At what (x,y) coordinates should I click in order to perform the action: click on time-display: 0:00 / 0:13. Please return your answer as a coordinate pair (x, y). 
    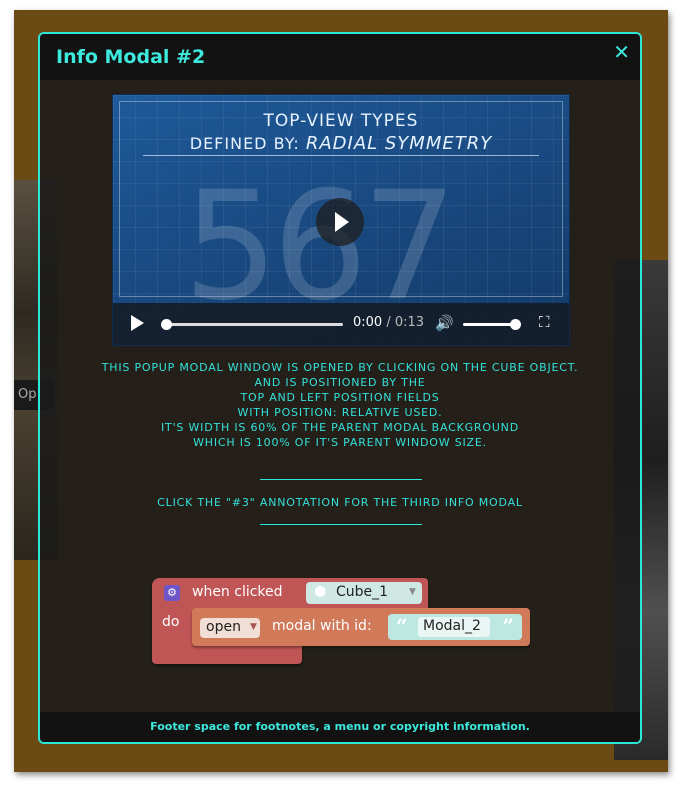
    Looking at the image, I should click on (388, 322).